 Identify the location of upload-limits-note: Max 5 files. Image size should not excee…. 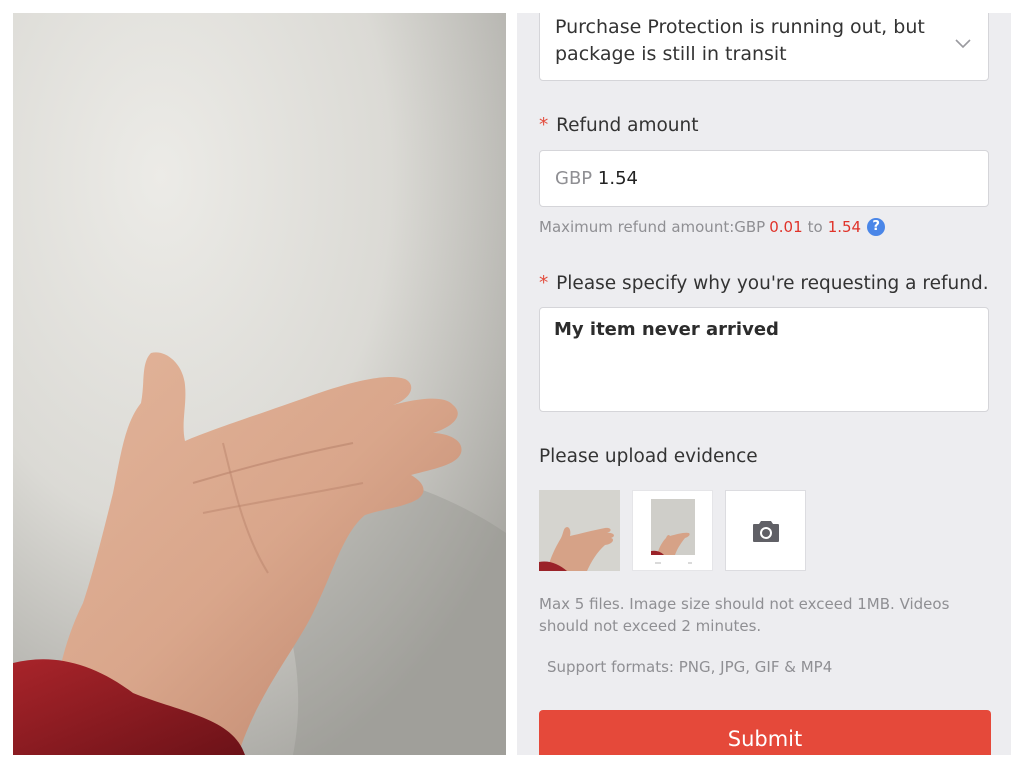
(744, 615).